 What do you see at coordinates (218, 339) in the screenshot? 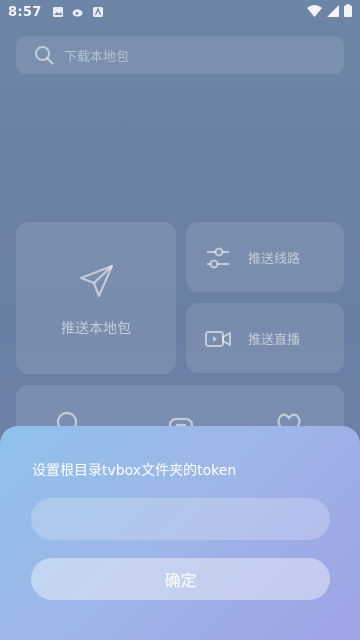
I see `video-camera-icon` at bounding box center [218, 339].